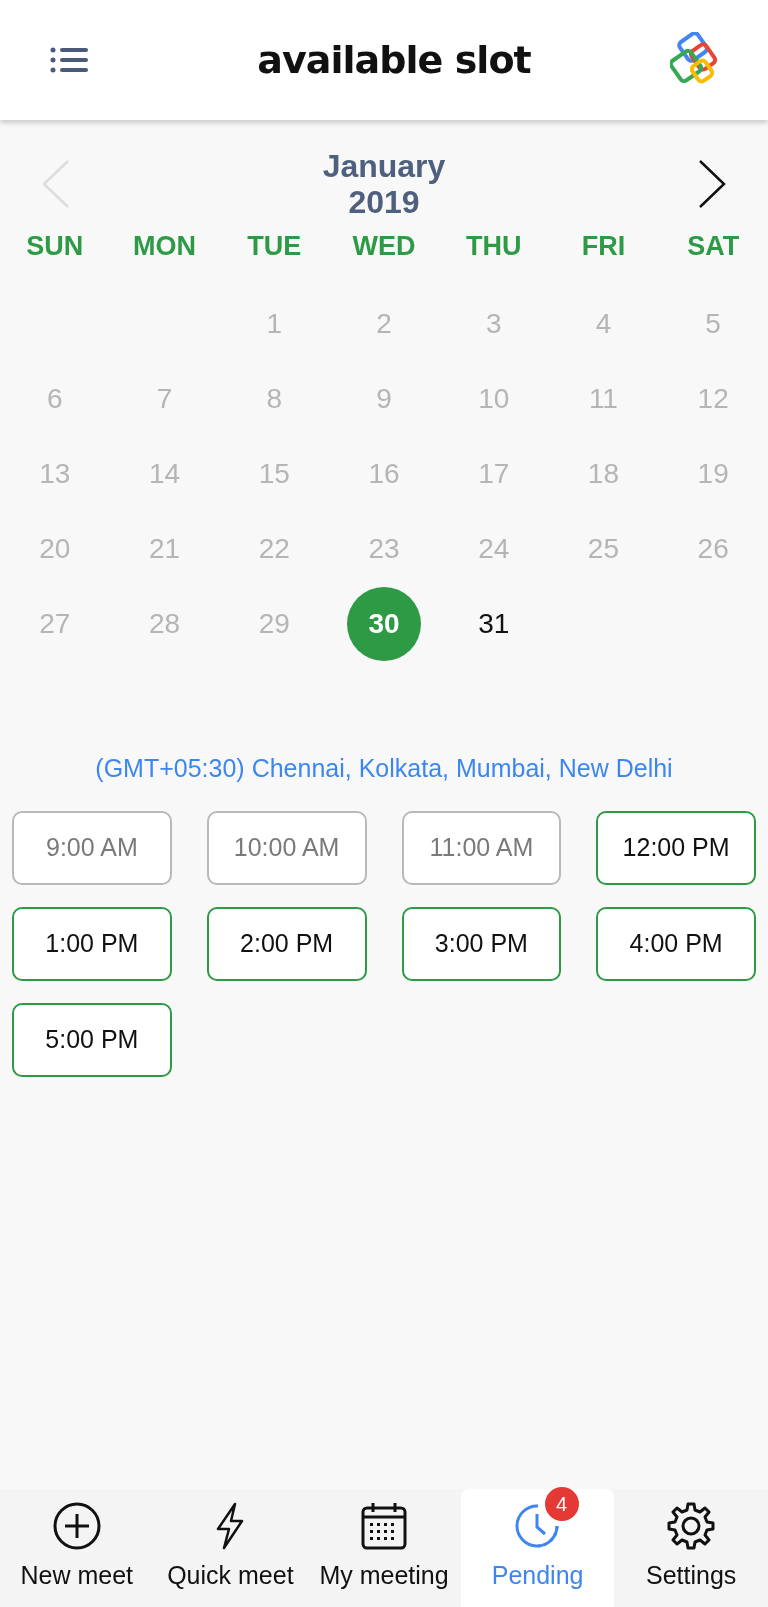 The width and height of the screenshot is (768, 1607). What do you see at coordinates (603, 474) in the screenshot?
I see `calendar-day: 18` at bounding box center [603, 474].